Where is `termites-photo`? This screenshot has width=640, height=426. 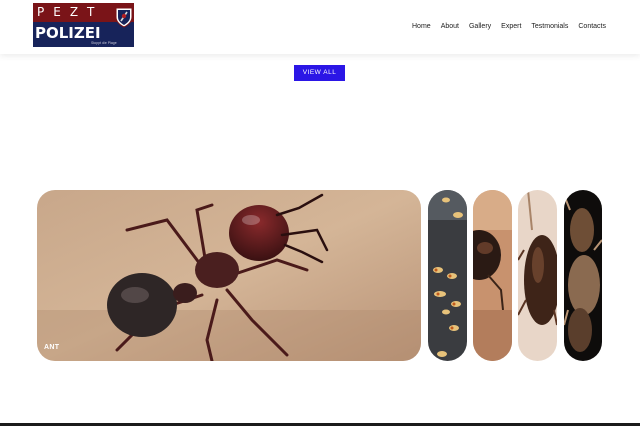 termites-photo is located at coordinates (447, 275).